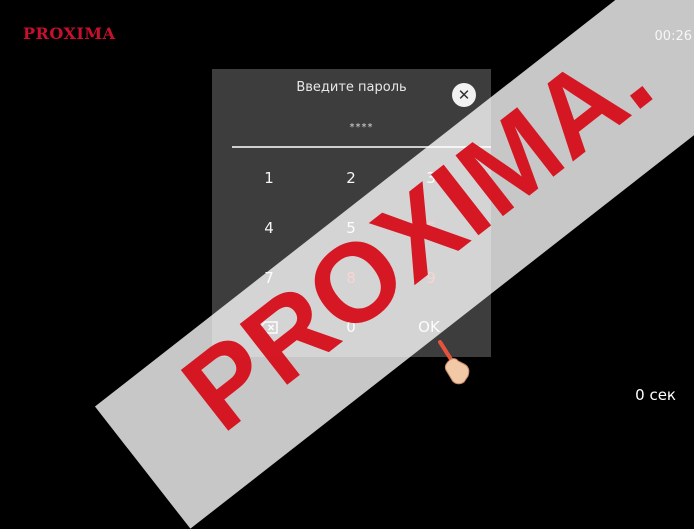 The width and height of the screenshot is (694, 529). I want to click on key-4: 4, so click(269, 228).